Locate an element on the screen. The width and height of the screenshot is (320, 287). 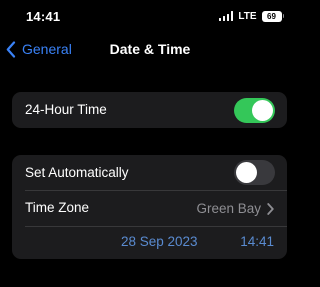
time-zone-value-button: Green Bay is located at coordinates (235, 208).